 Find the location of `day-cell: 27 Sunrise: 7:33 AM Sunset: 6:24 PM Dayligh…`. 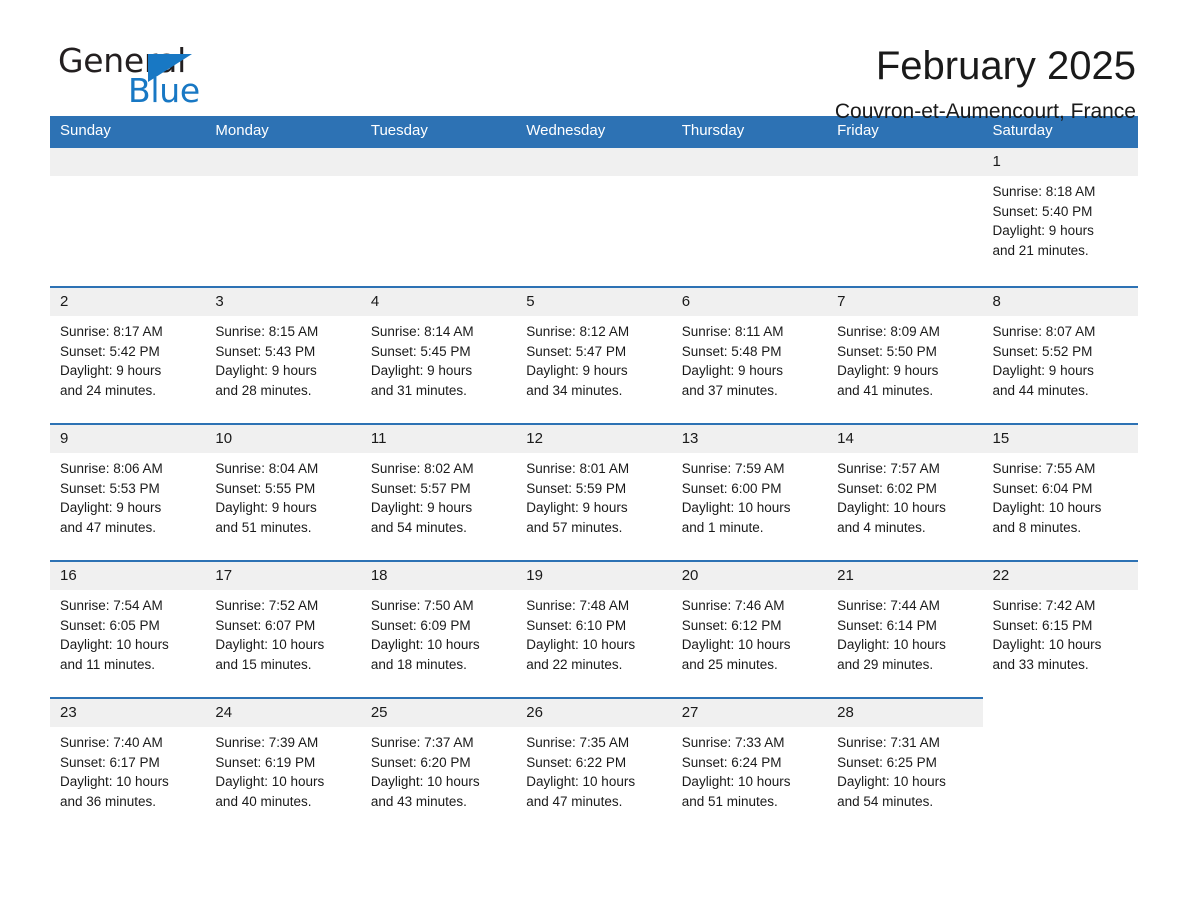

day-cell: 27 Sunrise: 7:33 AM Sunset: 6:24 PM Dayligh… is located at coordinates (749, 765).